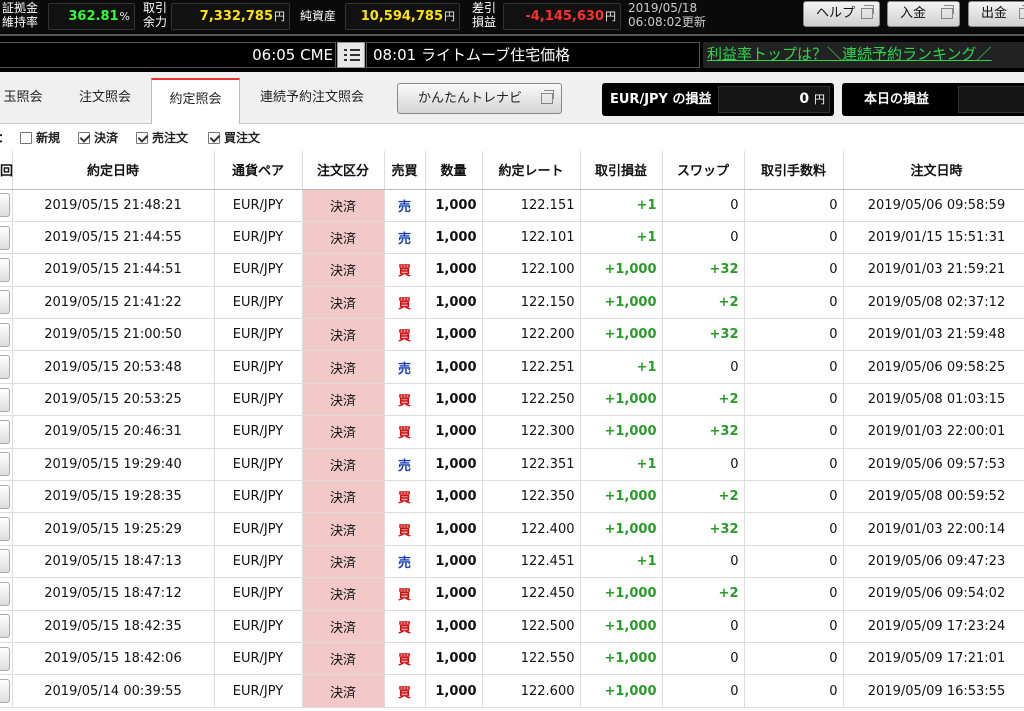 This screenshot has height=711, width=1024. Describe the element at coordinates (621, 497) in the screenshot. I see `cell-trade-pl: +1,000` at that location.